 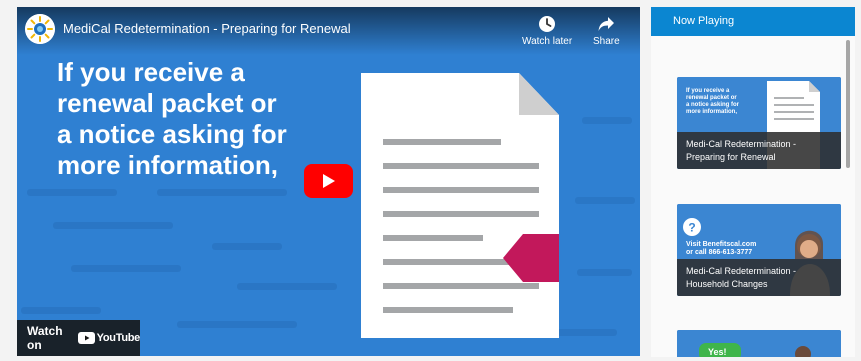 I want to click on watch-on-label: Watch on, so click(x=45, y=338).